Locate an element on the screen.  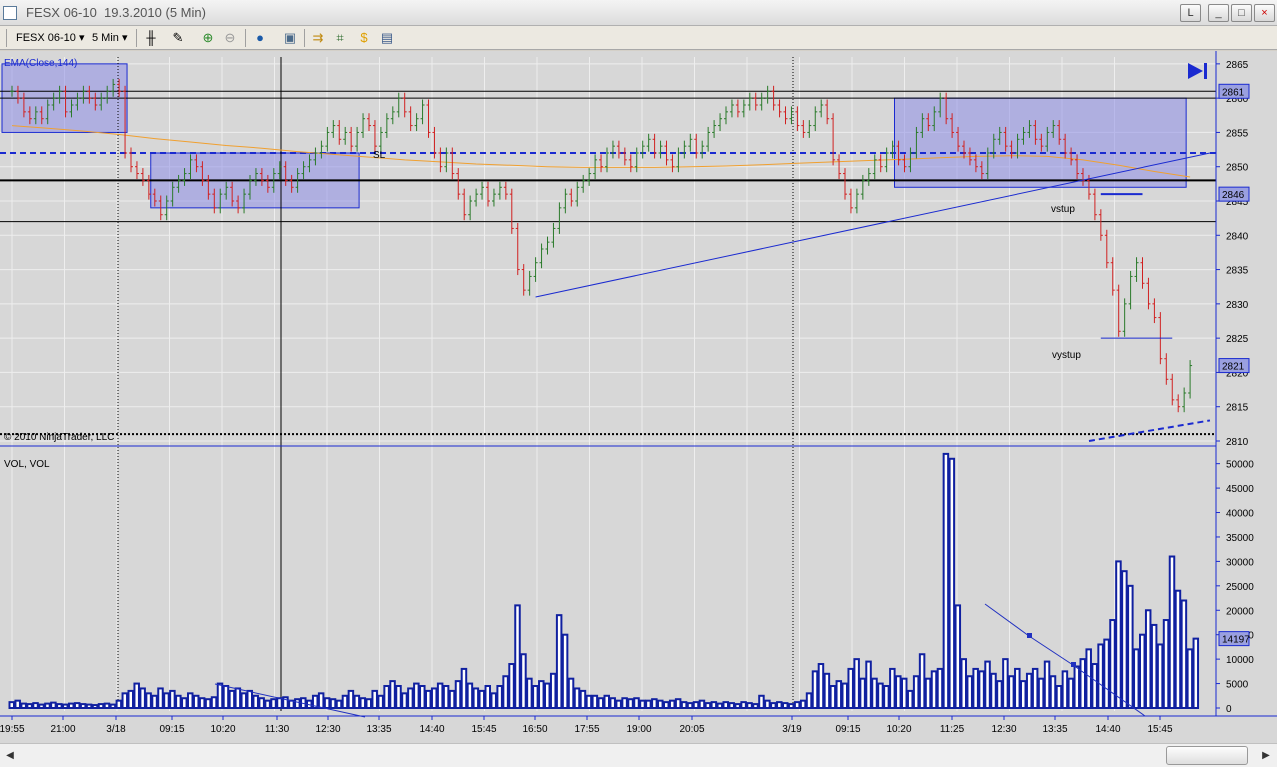
instrument-label: FESX 06-10 is located at coordinates (46, 38).